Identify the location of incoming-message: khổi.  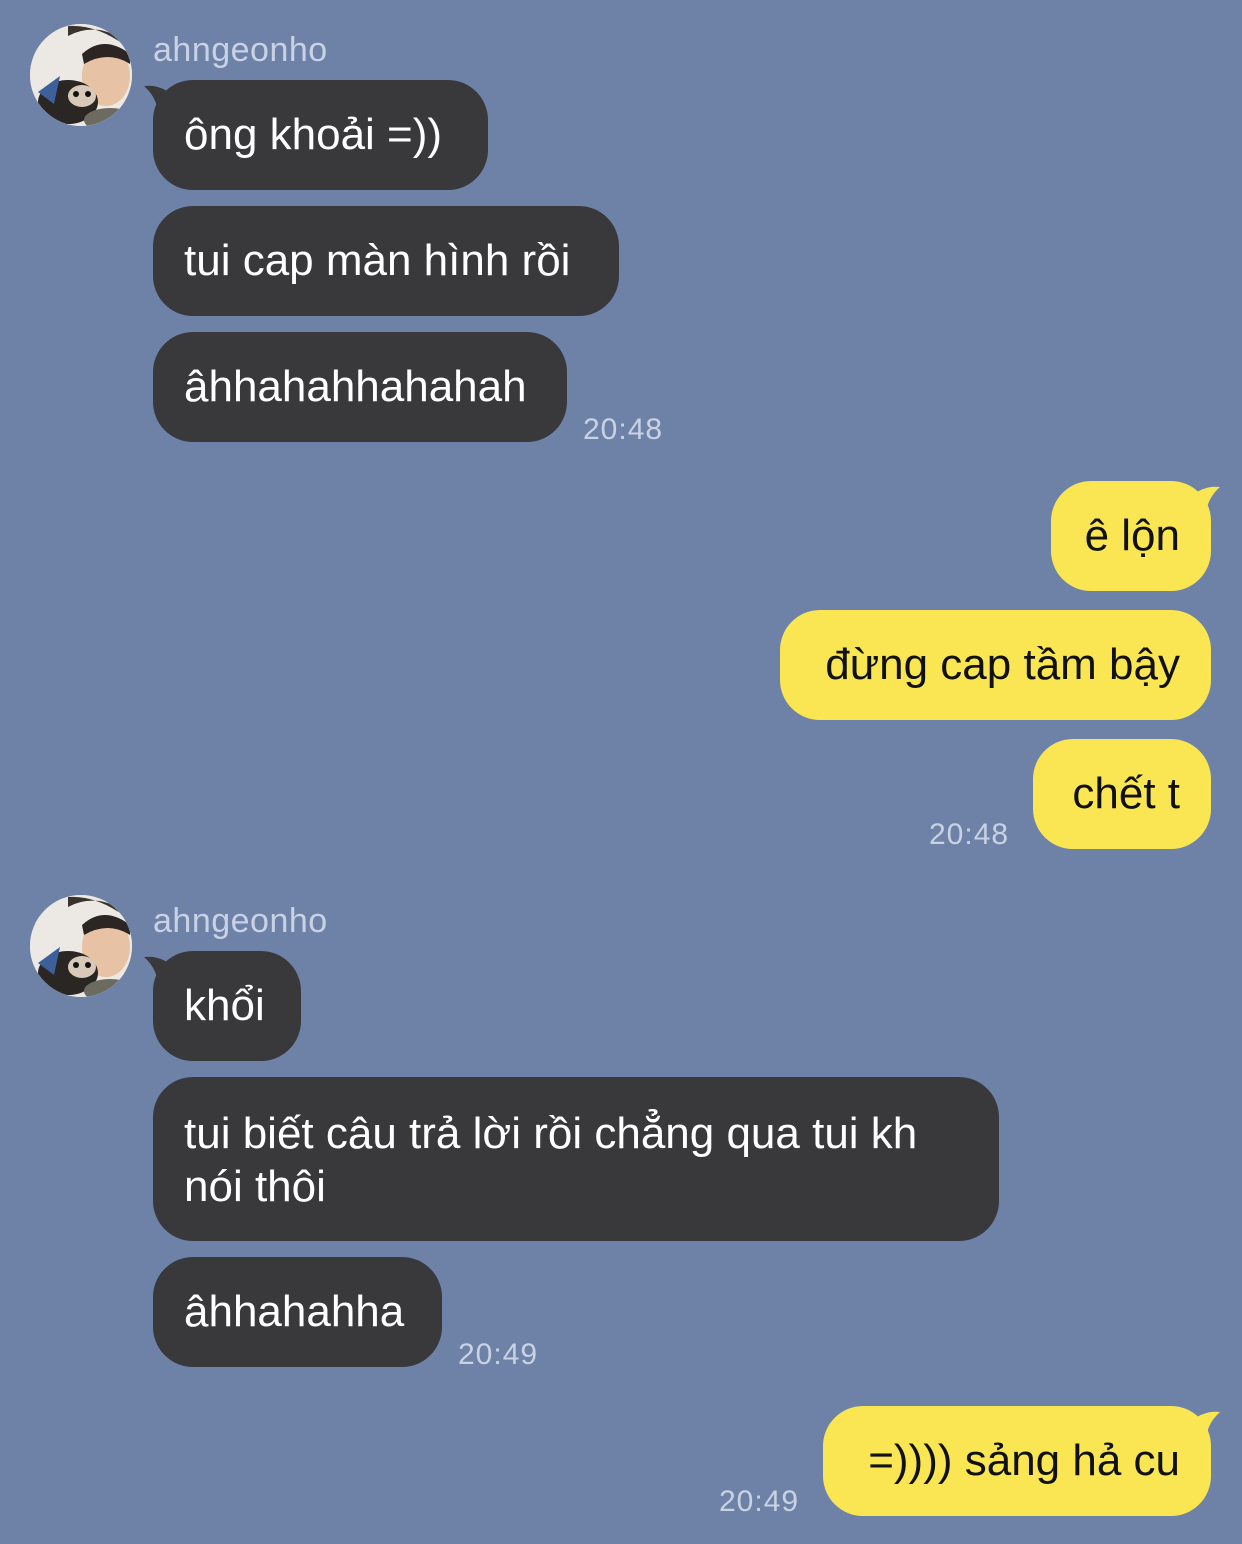
(227, 1006).